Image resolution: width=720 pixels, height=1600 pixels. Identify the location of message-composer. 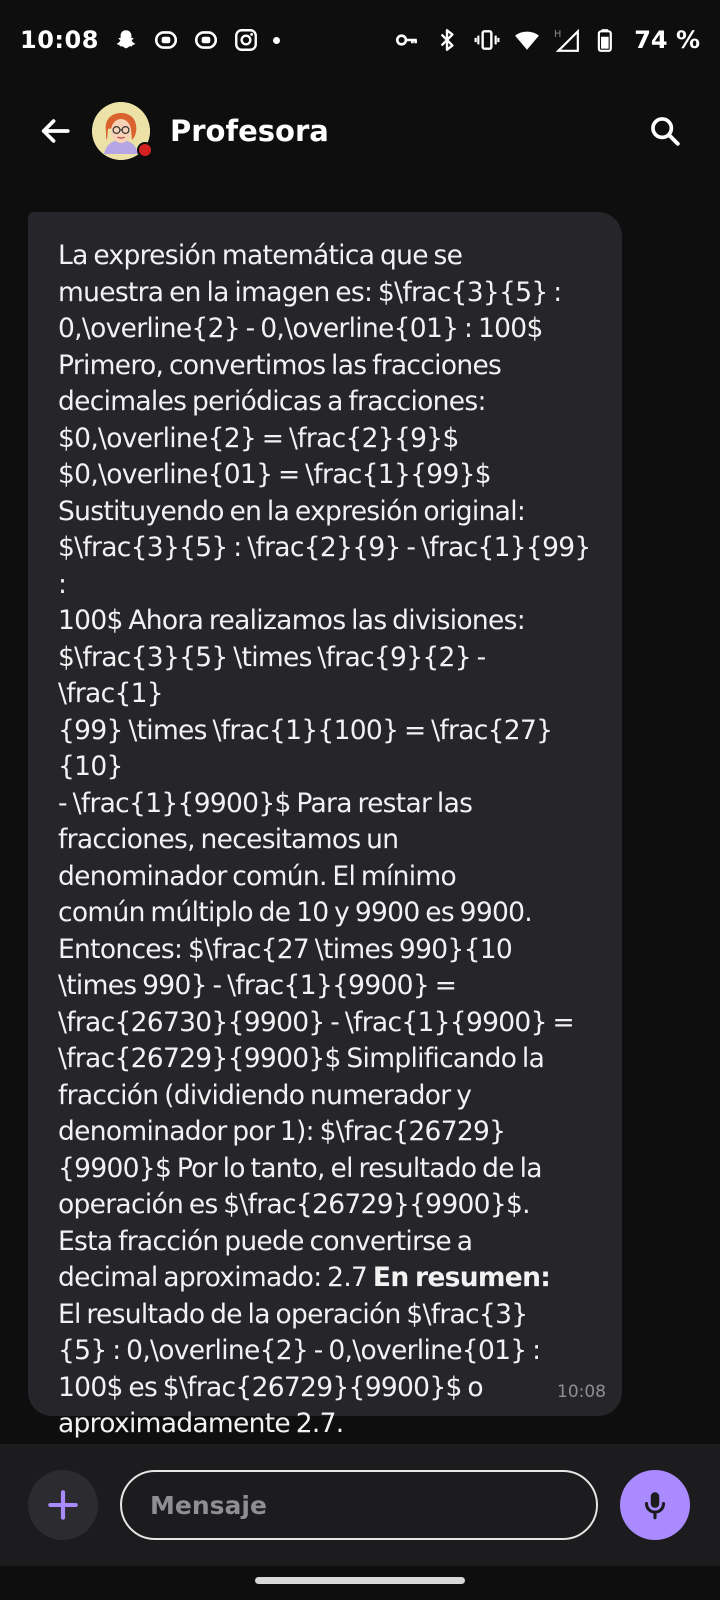
(360, 1505).